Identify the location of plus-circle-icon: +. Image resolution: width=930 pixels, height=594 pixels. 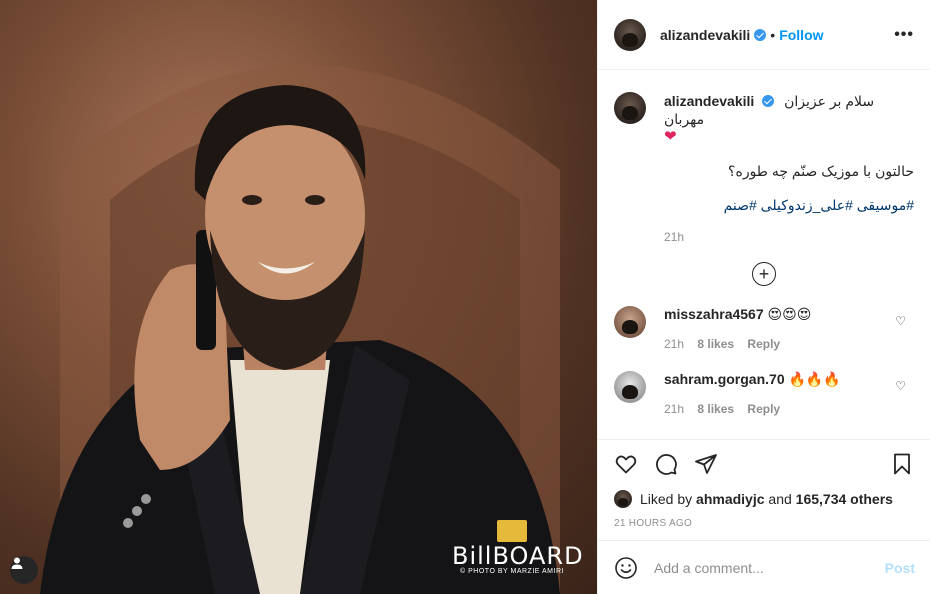
(764, 274).